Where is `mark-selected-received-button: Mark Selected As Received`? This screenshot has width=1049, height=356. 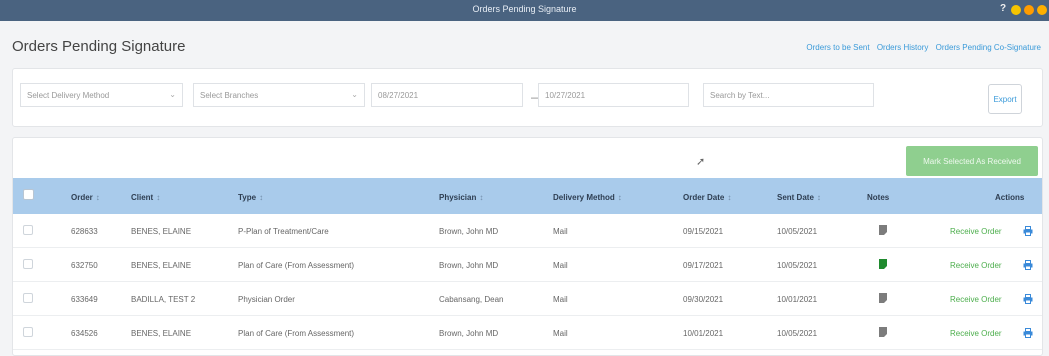 mark-selected-received-button: Mark Selected As Received is located at coordinates (972, 161).